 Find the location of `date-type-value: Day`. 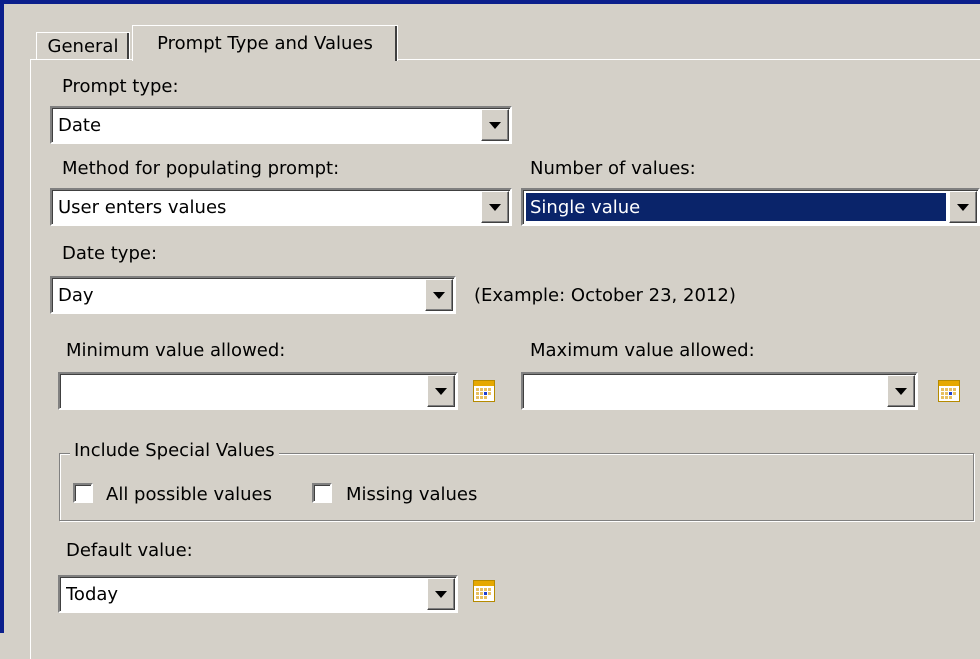

date-type-value: Day is located at coordinates (76, 295).